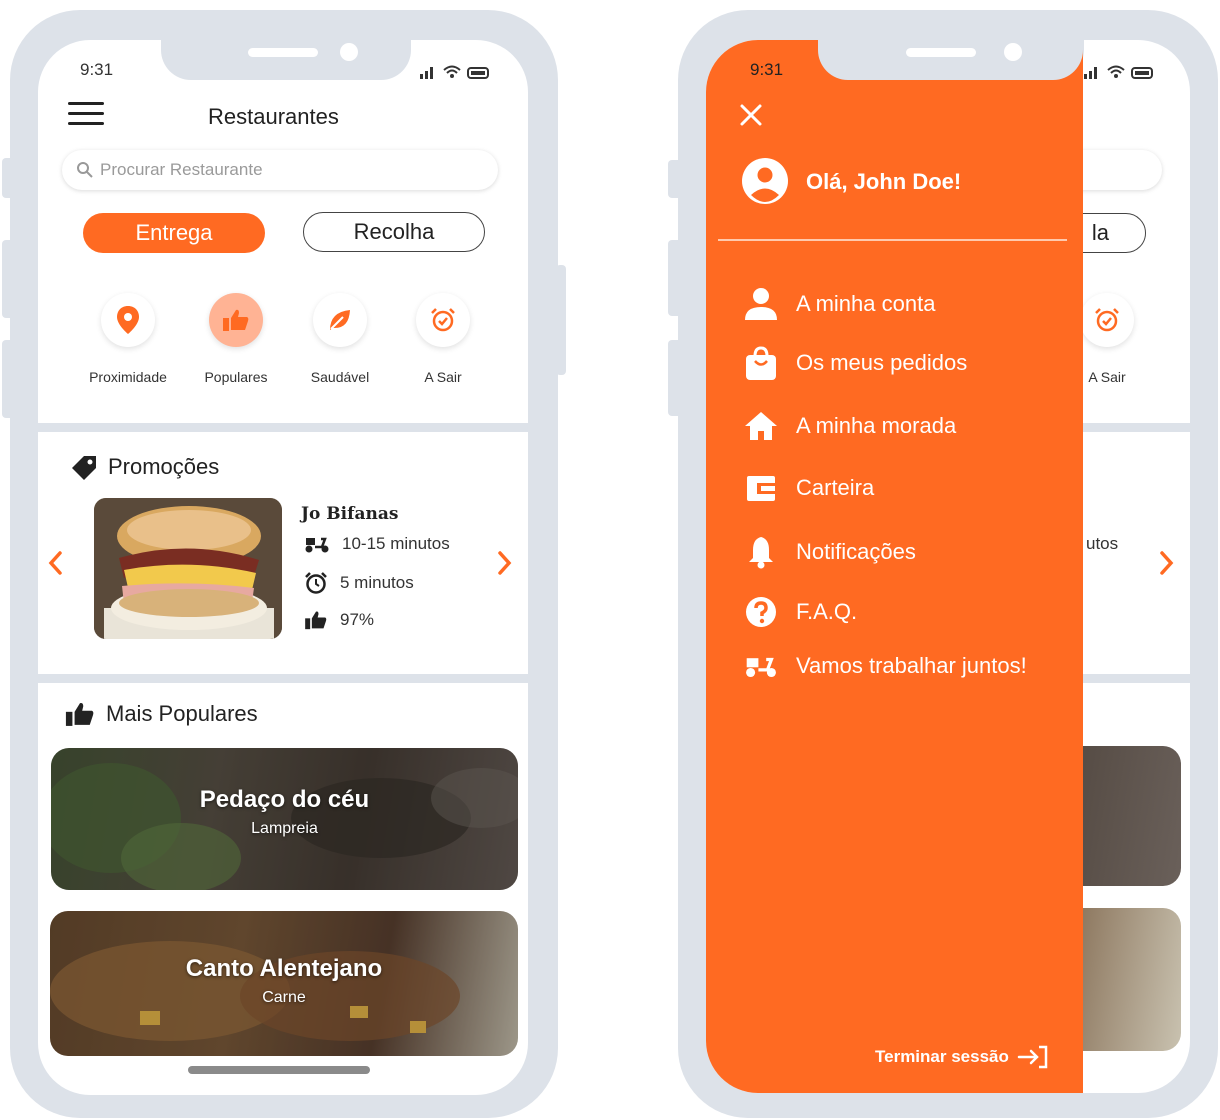  I want to click on menu-item-work-with-us: Vamos trabalhar juntos!, so click(884, 666).